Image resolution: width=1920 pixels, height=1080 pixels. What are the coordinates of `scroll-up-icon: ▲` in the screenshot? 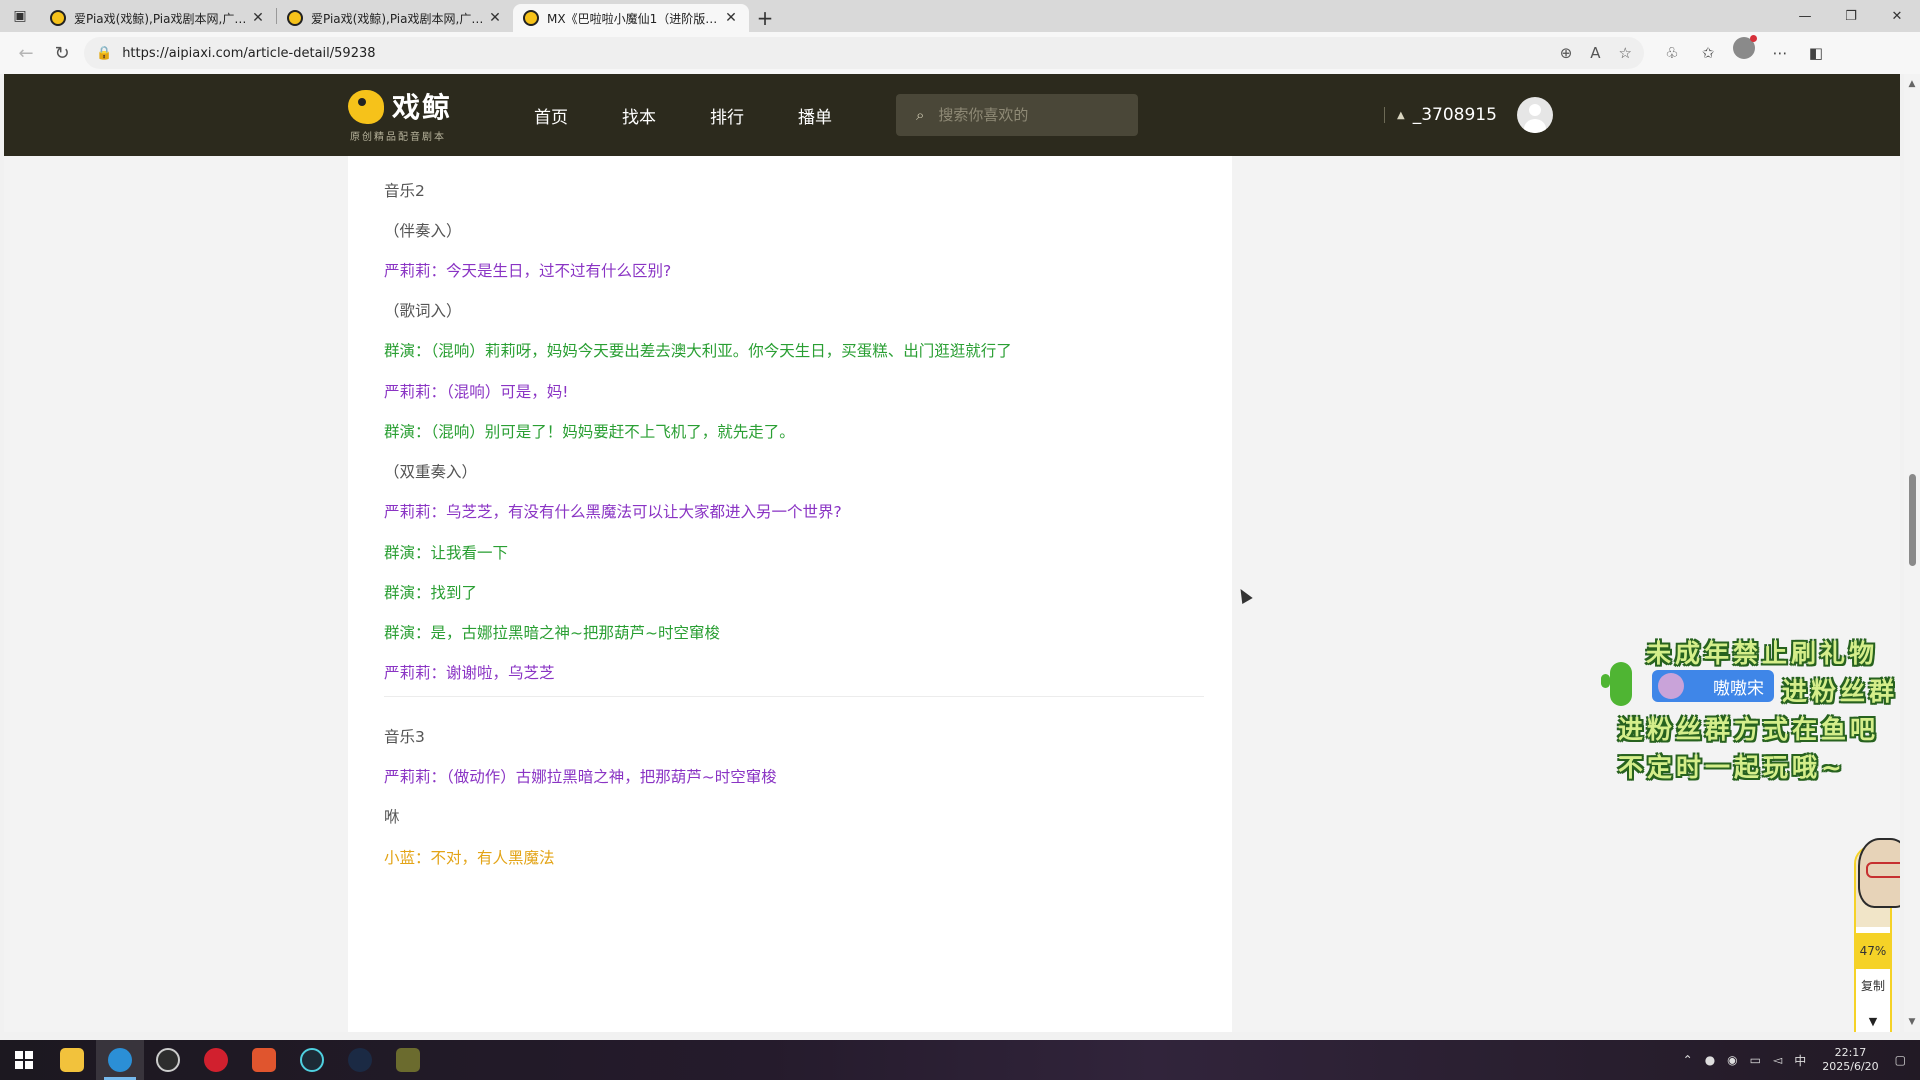 It's located at (1912, 84).